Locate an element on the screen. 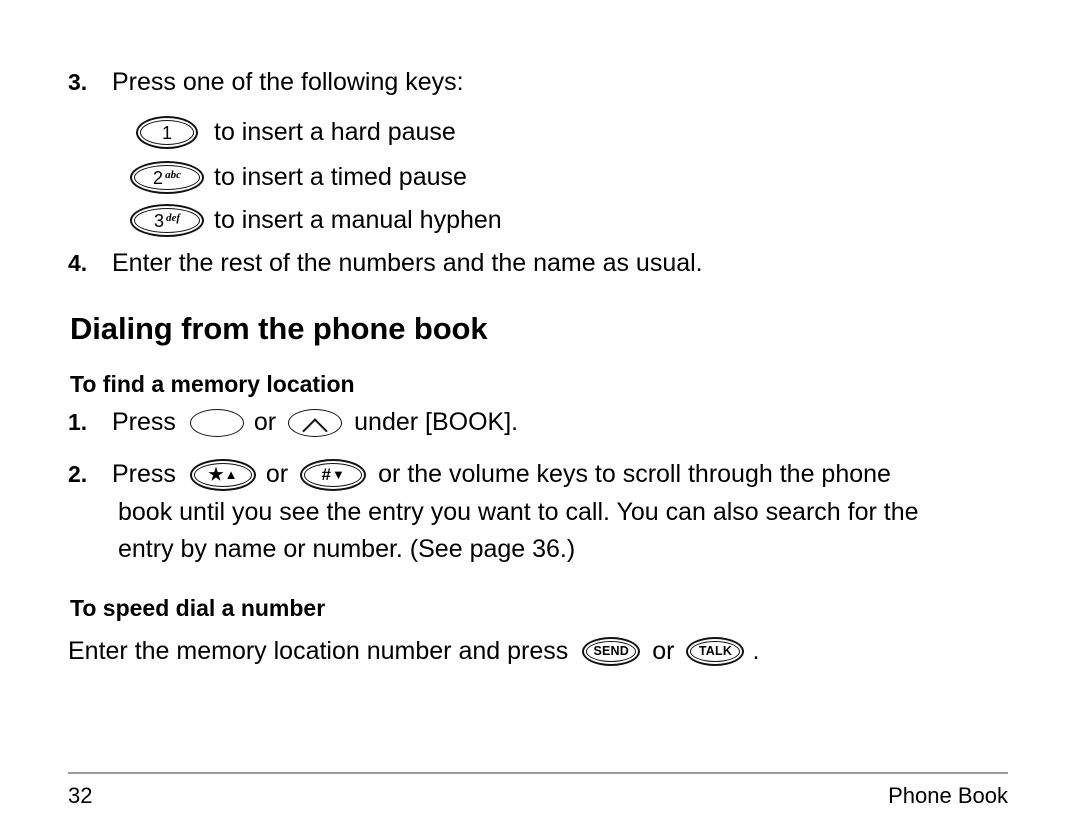 This screenshot has height=834, width=1080. pound-symbol: # is located at coordinates (326, 474).